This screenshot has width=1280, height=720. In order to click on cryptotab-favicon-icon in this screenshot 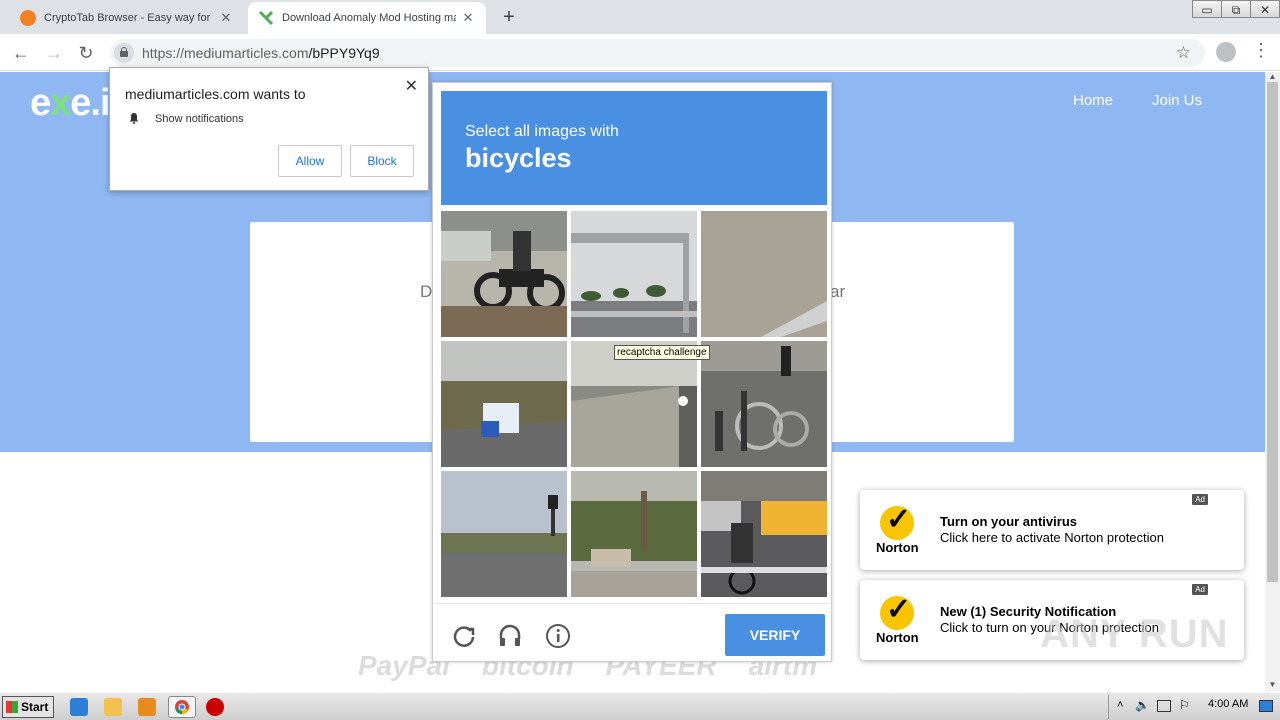, I will do `click(28, 18)`.